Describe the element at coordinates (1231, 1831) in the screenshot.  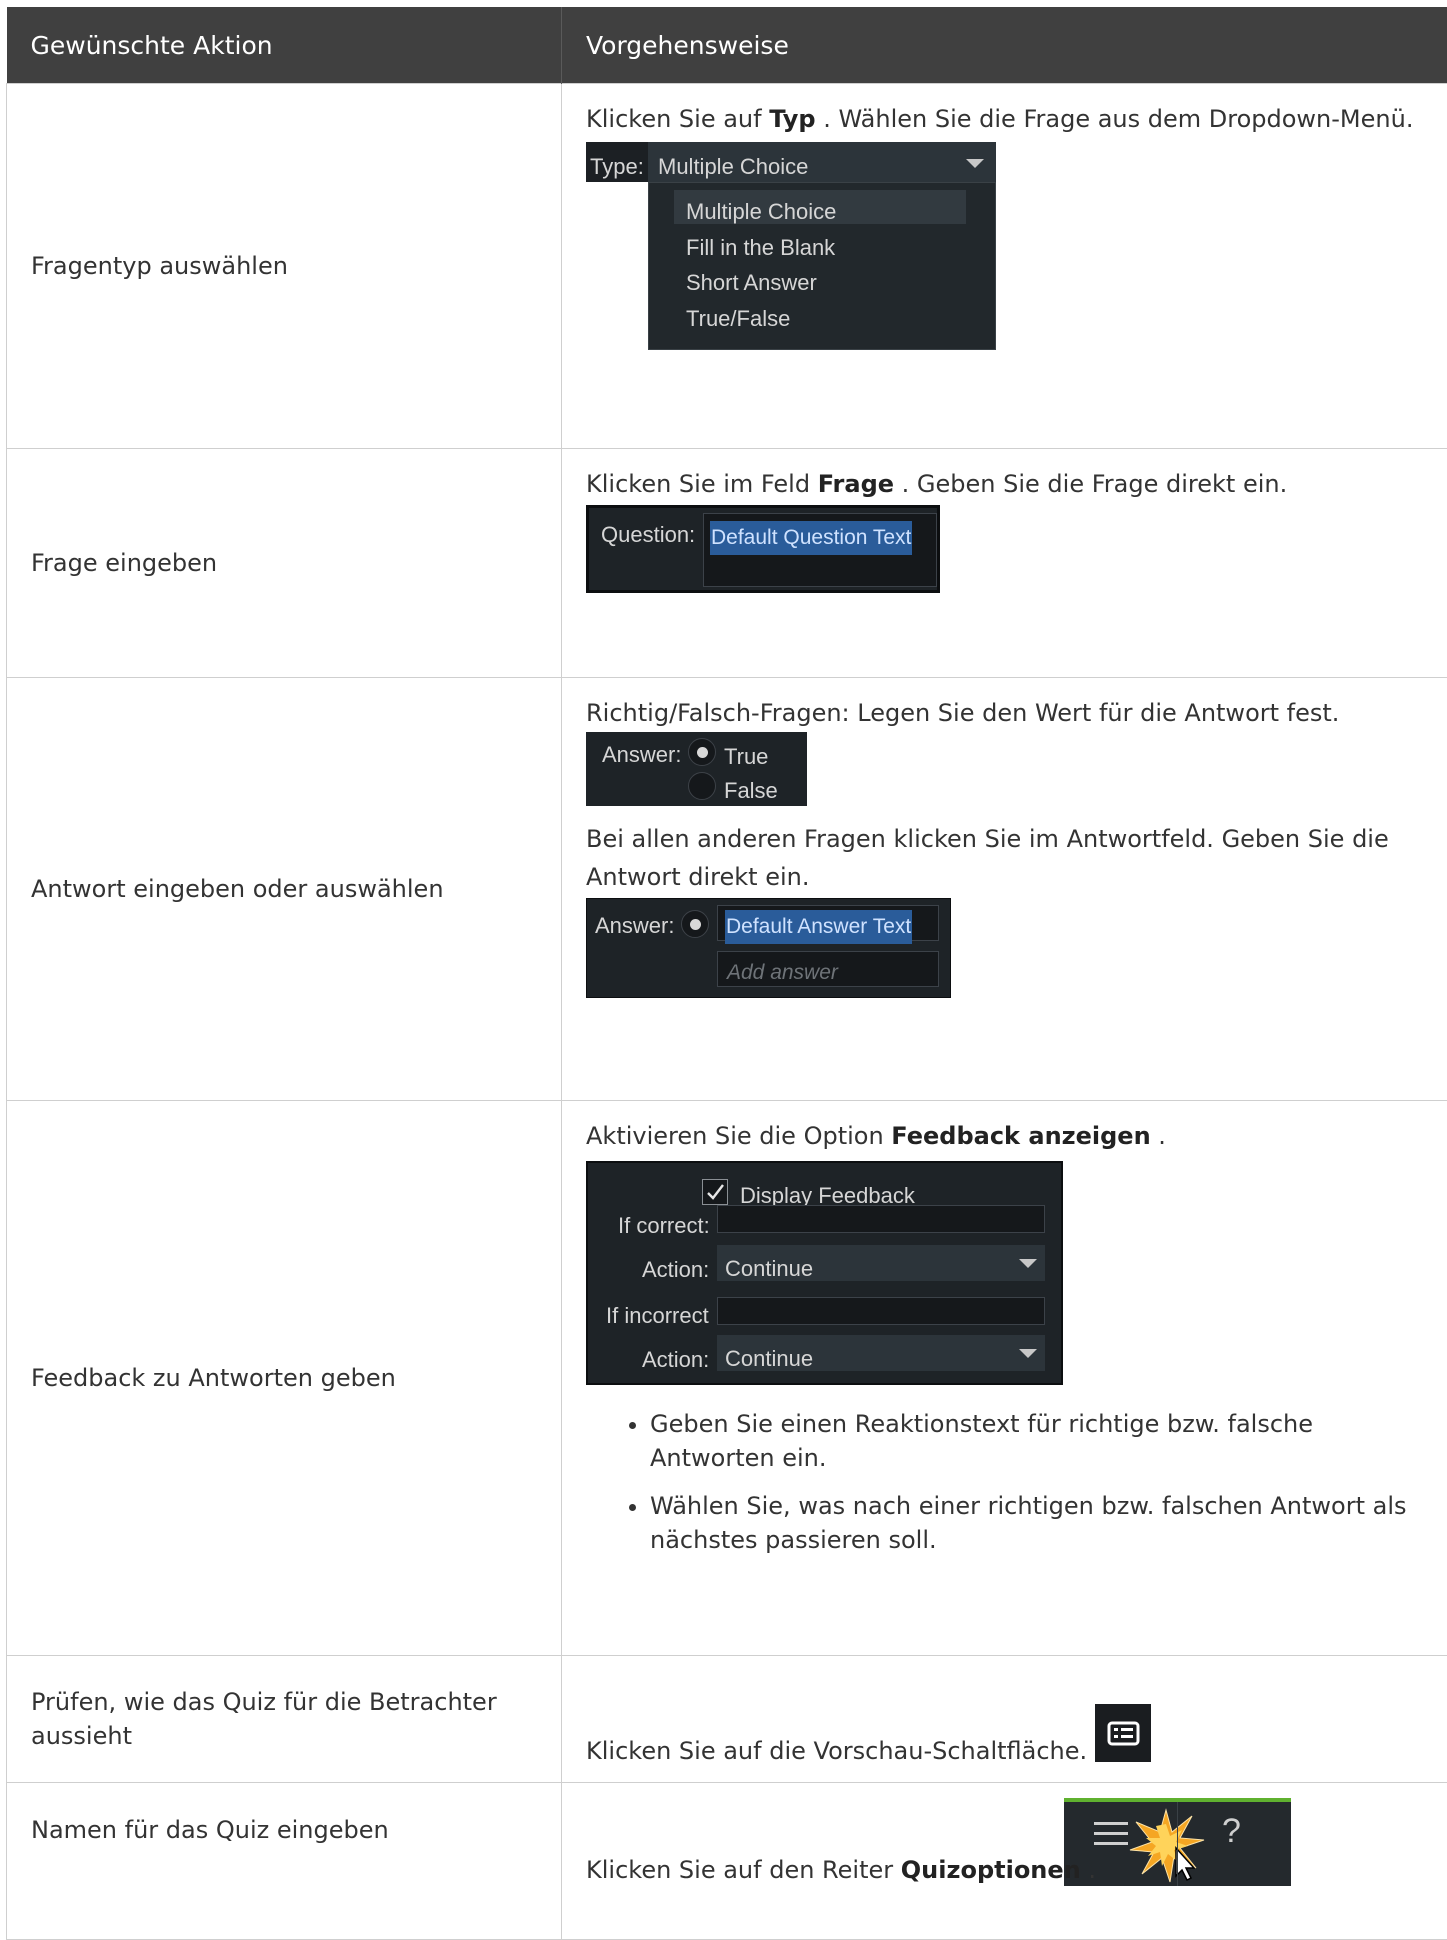
I see `help-question-icon: ?` at that location.